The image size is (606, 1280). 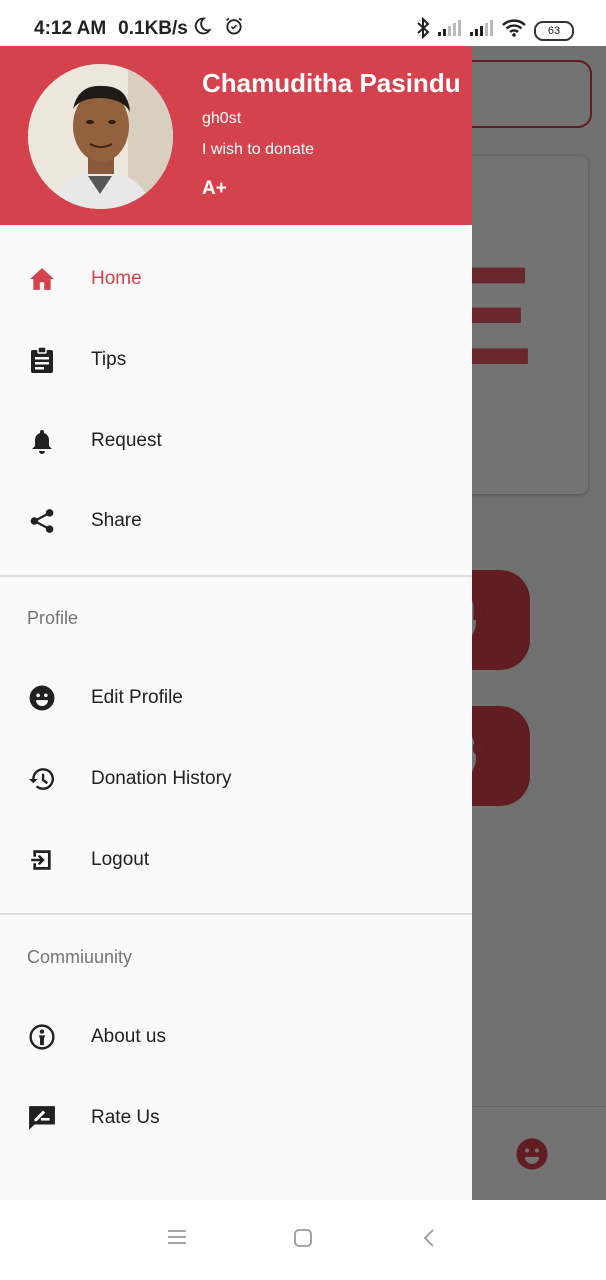 What do you see at coordinates (42, 698) in the screenshot?
I see `smiley-icon` at bounding box center [42, 698].